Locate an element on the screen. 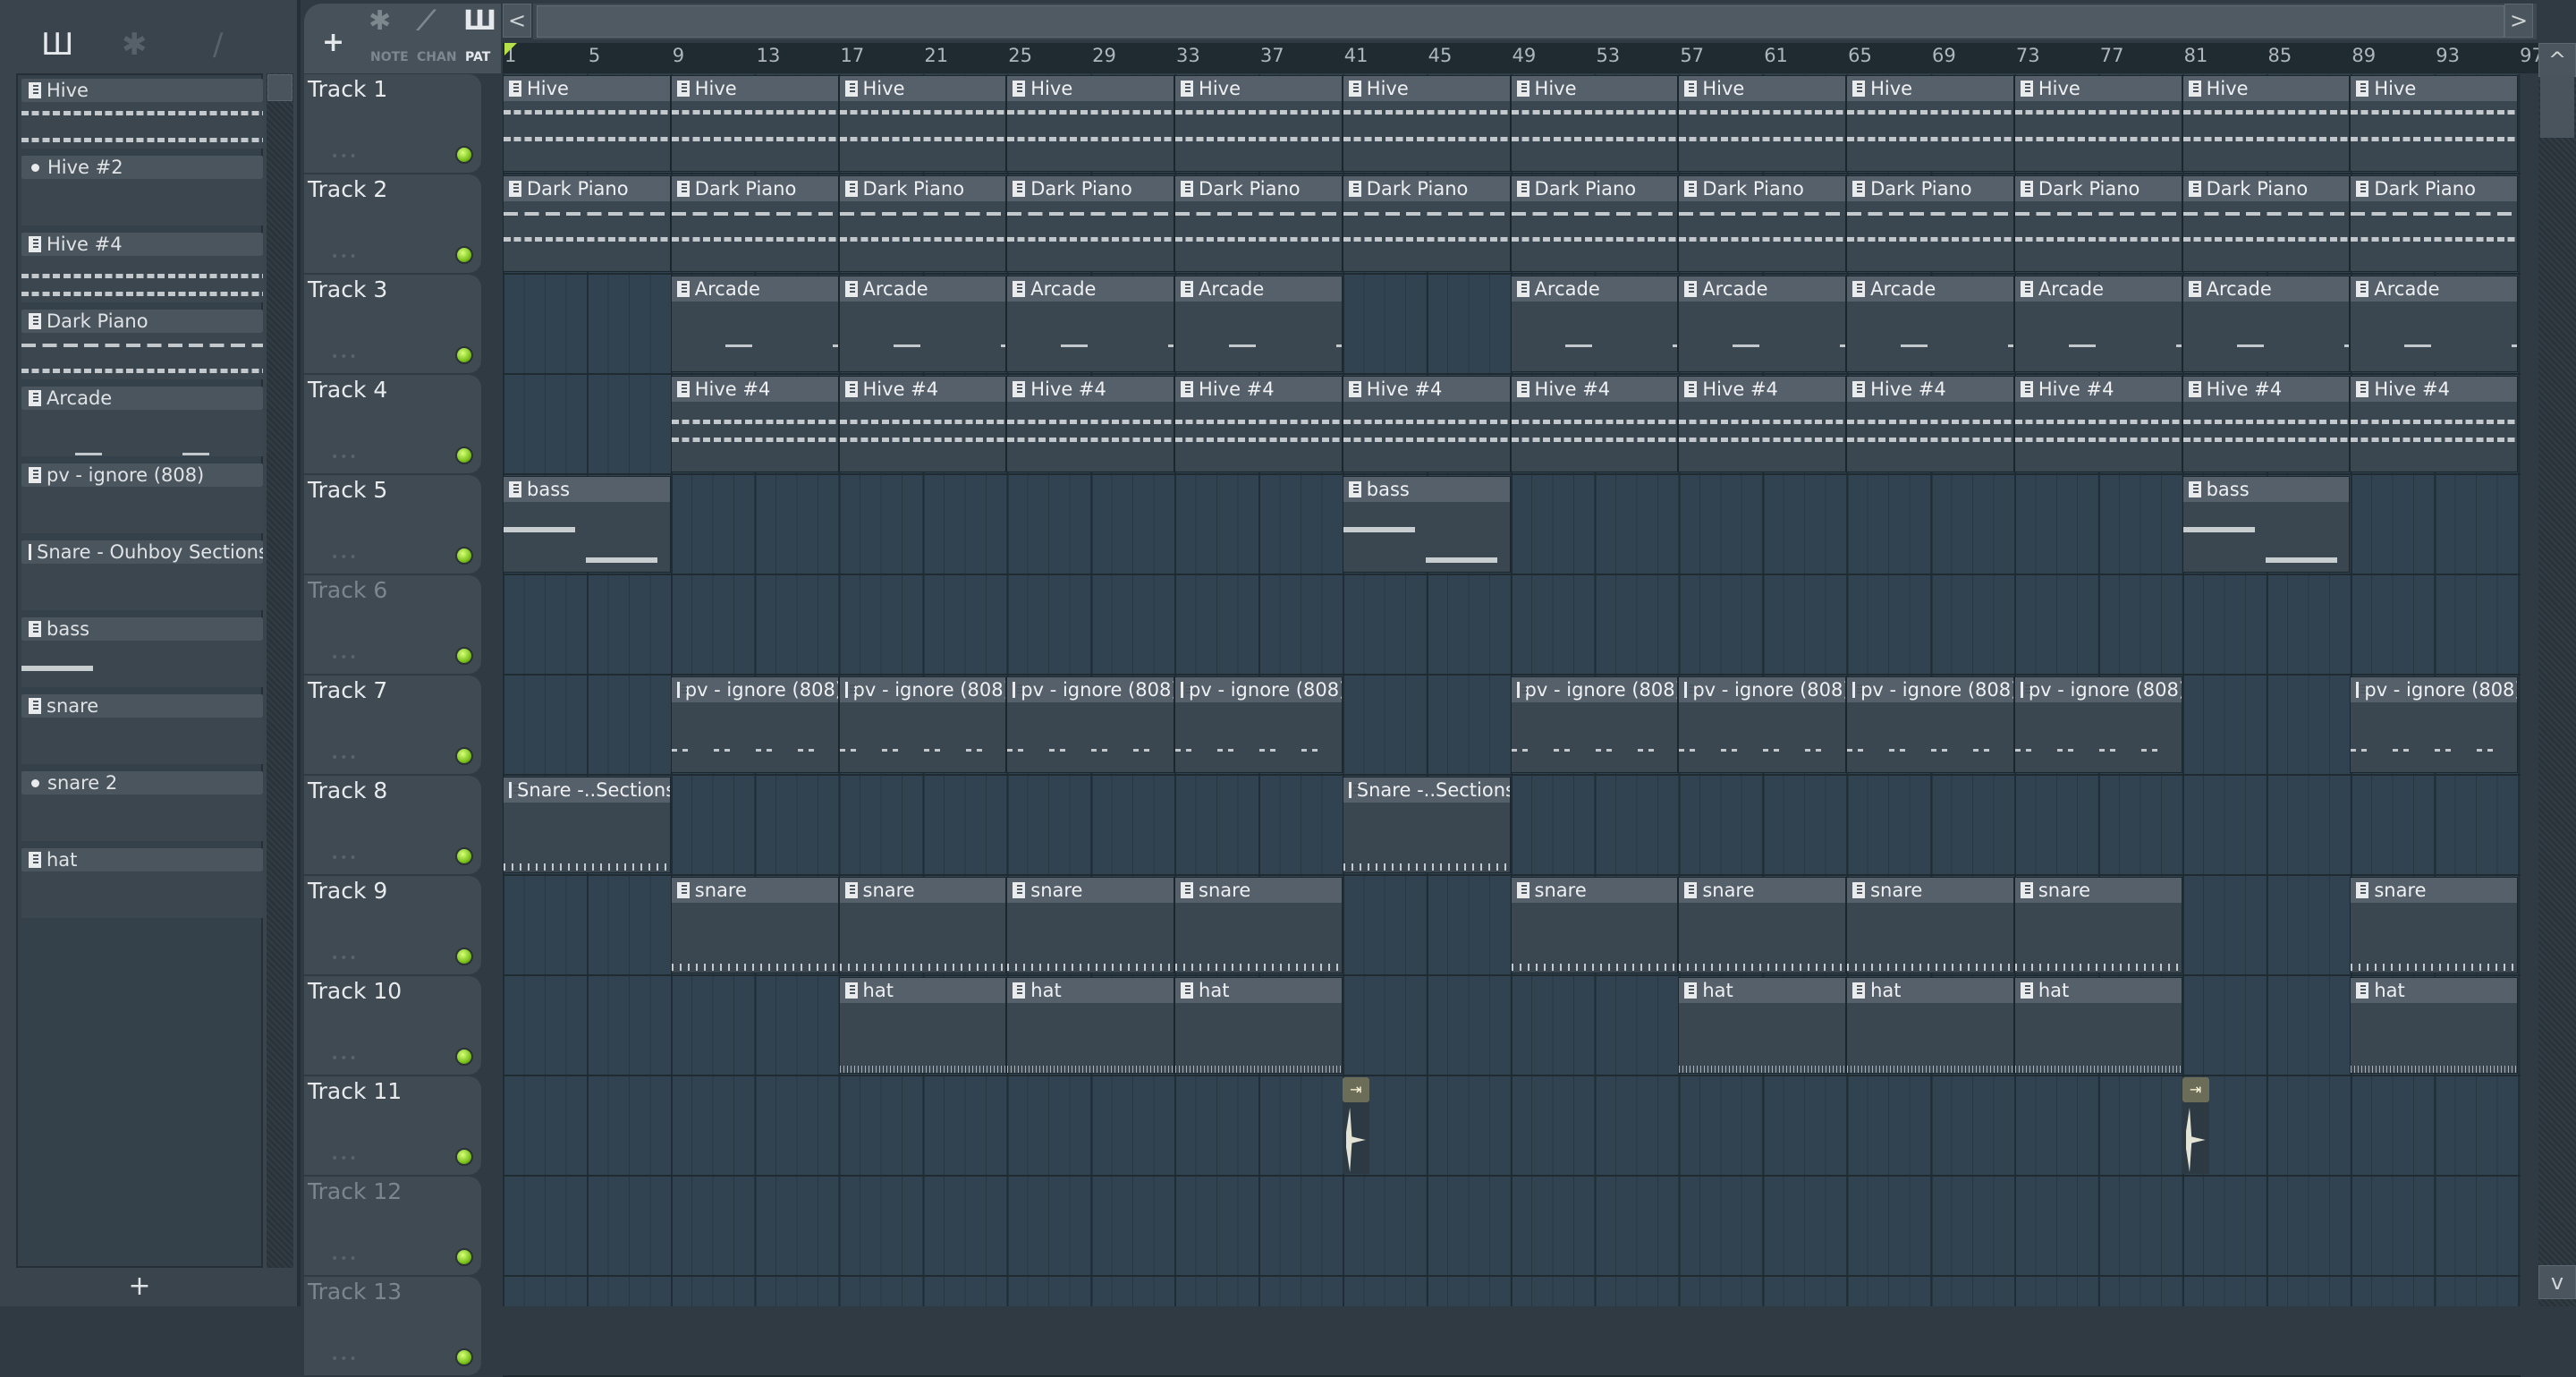 This screenshot has width=2576, height=1377. pattern-header: Arcade is located at coordinates (142, 398).